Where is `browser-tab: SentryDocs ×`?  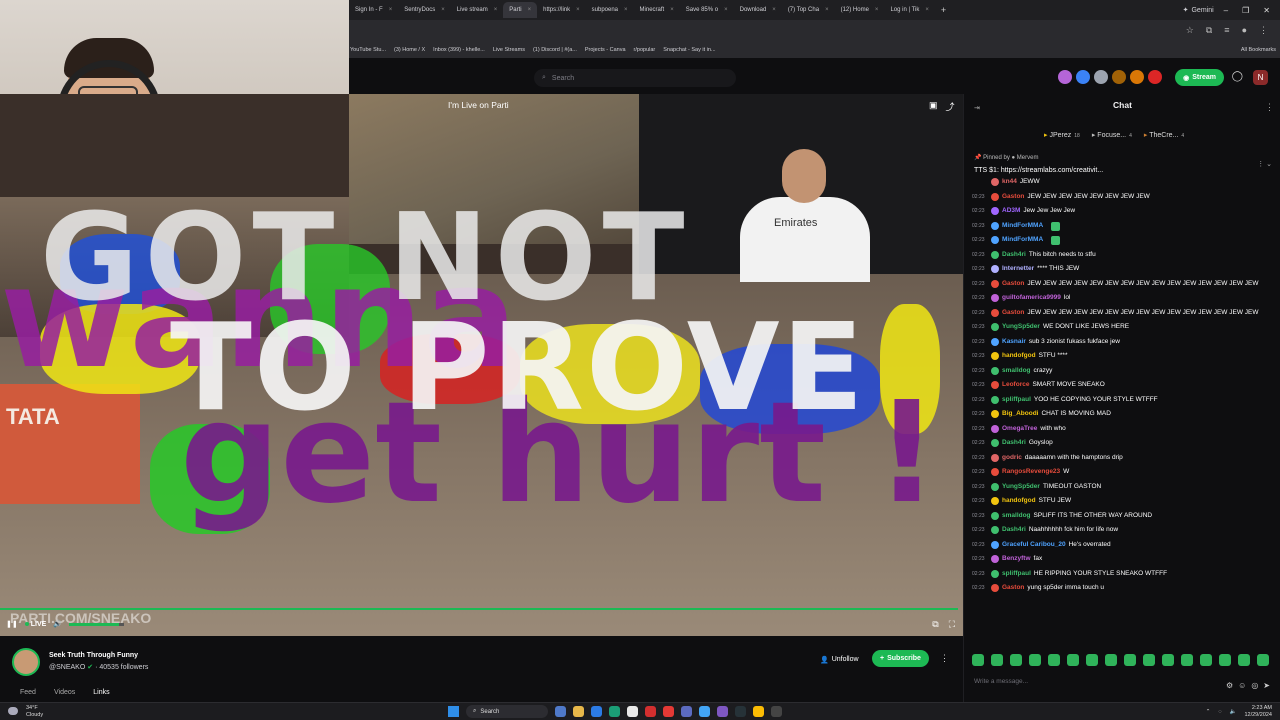 browser-tab: SentryDocs × is located at coordinates (424, 10).